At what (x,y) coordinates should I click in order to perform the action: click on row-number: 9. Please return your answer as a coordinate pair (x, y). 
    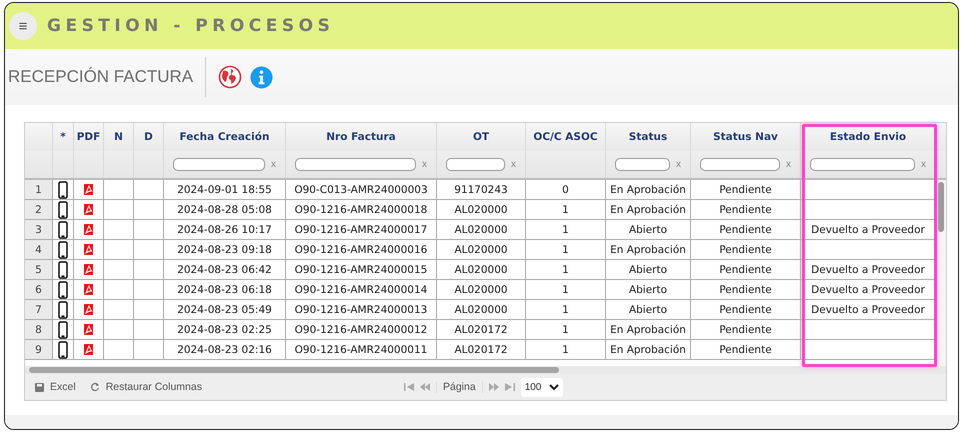
    Looking at the image, I should click on (39, 350).